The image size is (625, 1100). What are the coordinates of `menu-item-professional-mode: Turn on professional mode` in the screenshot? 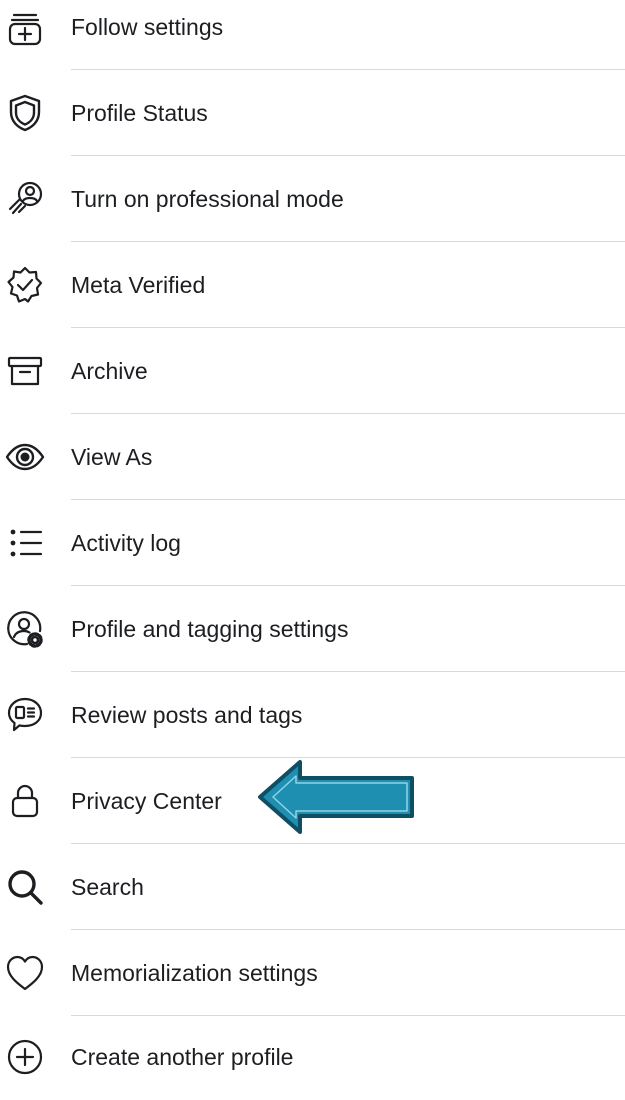 It's located at (312, 199).